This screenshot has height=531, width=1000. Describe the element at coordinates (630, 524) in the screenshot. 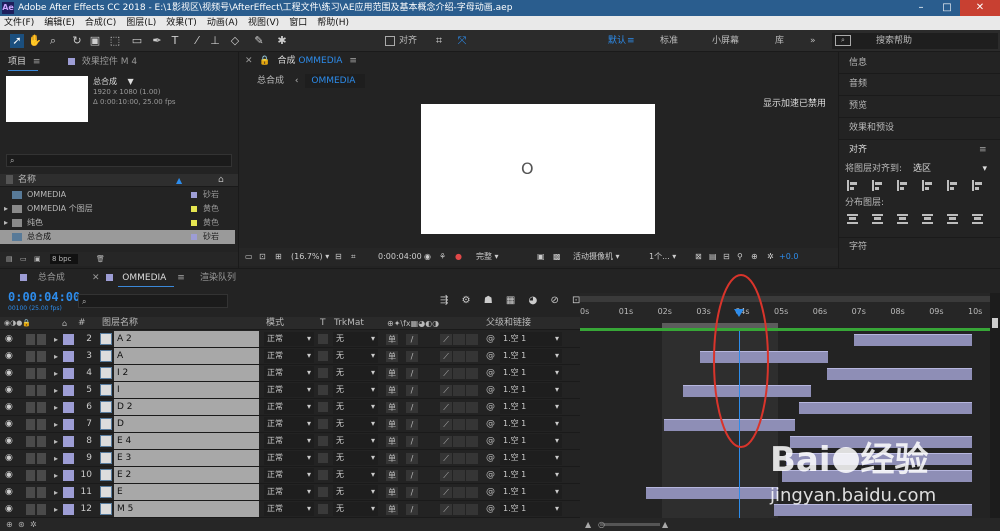

I see `zoom-slider` at that location.